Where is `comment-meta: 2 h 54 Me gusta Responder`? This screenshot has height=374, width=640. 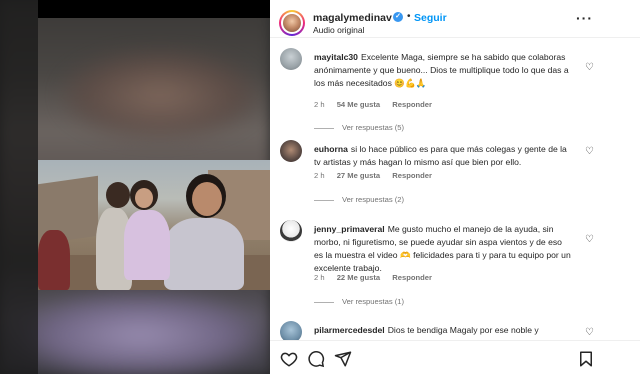 comment-meta: 2 h 54 Me gusta Responder is located at coordinates (378, 104).